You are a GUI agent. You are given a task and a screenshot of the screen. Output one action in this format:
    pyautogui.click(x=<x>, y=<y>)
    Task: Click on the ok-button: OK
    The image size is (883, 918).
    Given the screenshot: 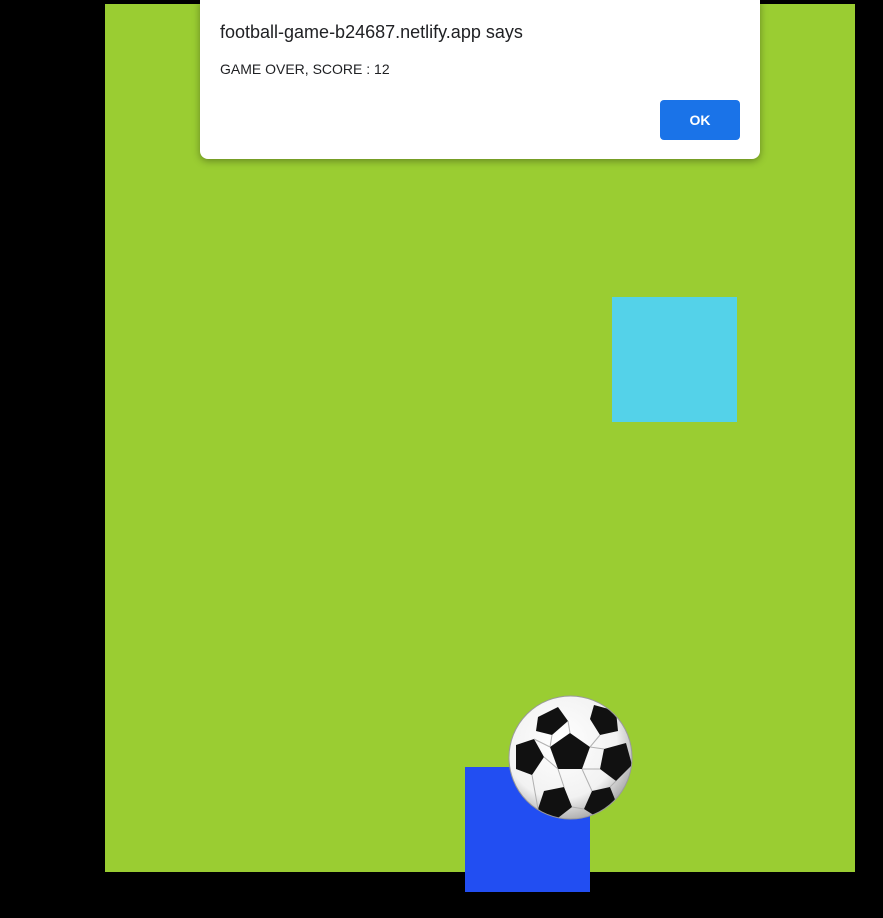 What is the action you would take?
    pyautogui.click(x=700, y=120)
    